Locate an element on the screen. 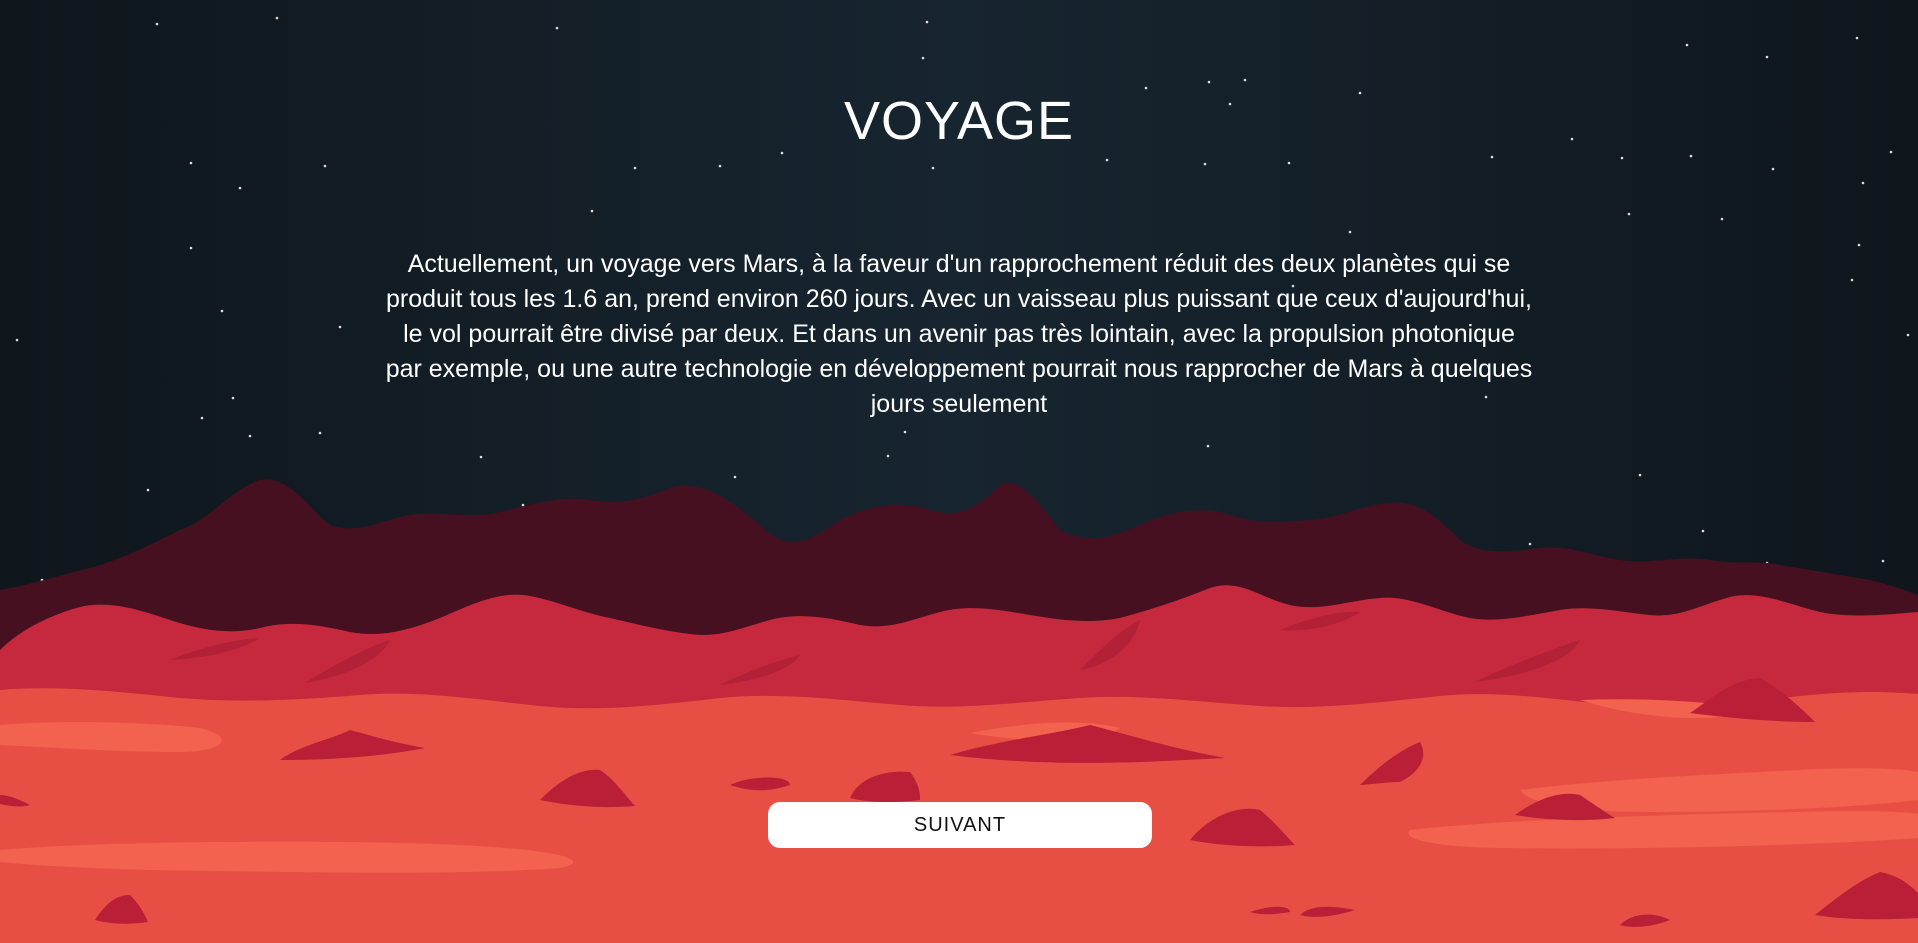 This screenshot has height=943, width=1918. next-button: SUIVANT is located at coordinates (960, 825).